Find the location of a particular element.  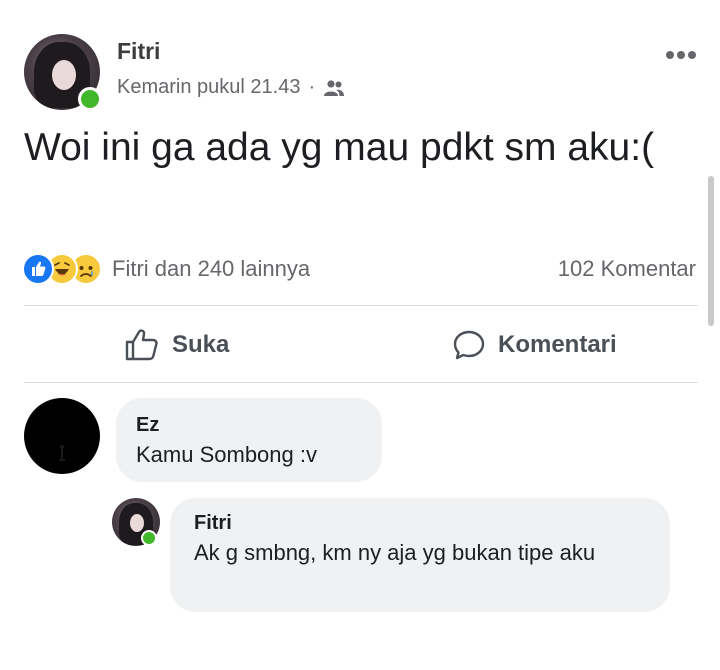

commenter-avatar is located at coordinates (62, 436).